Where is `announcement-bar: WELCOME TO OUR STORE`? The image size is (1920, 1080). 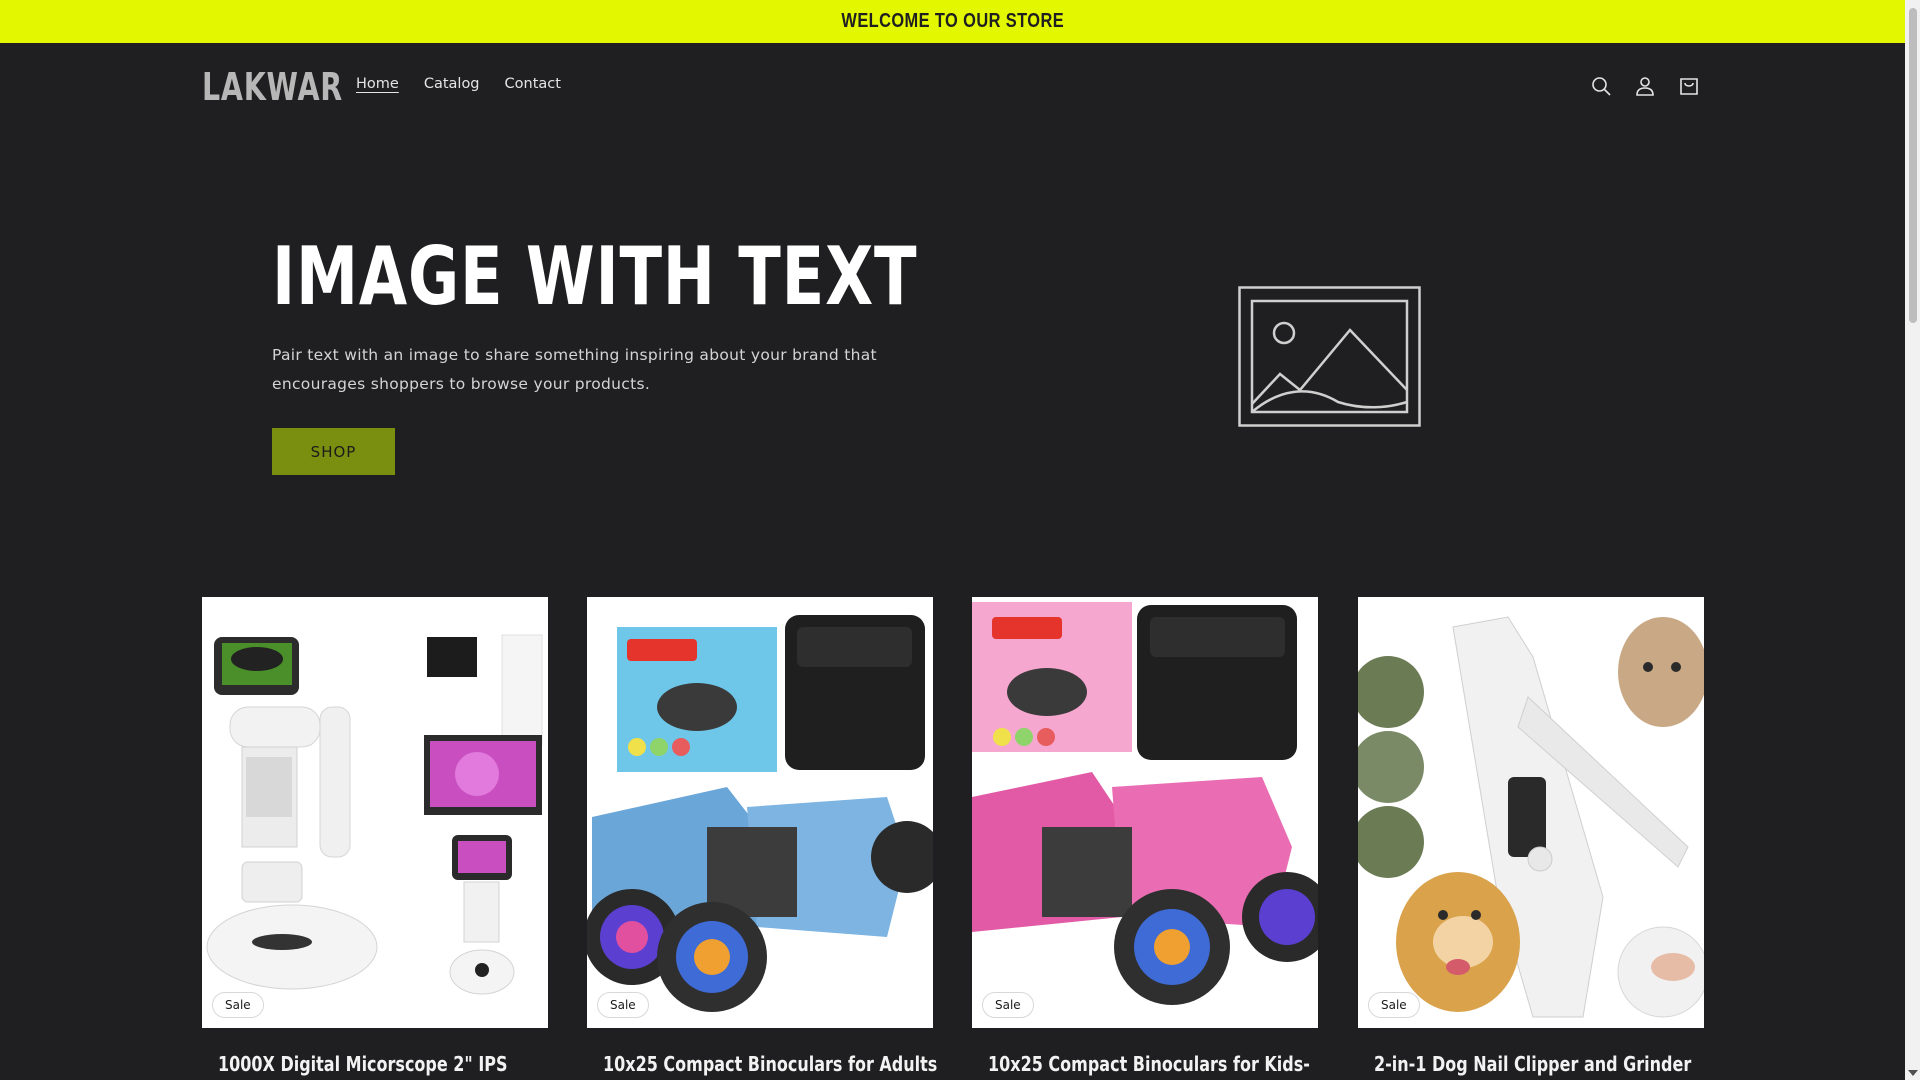 announcement-bar: WELCOME TO OUR STORE is located at coordinates (952, 21).